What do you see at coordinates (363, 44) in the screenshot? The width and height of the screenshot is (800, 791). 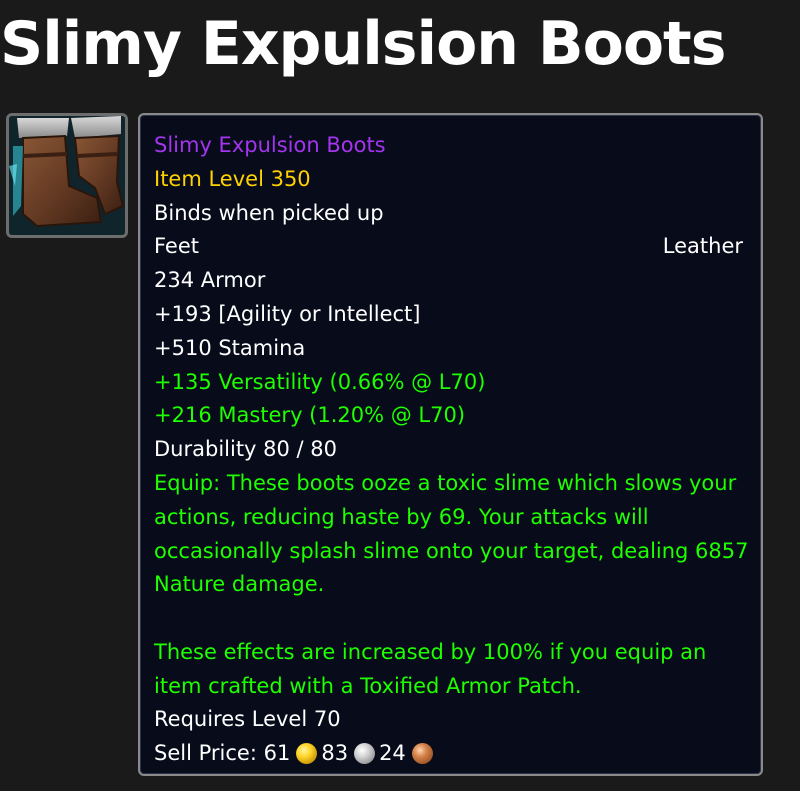 I see `page-title: Slimy Expulsion Boots` at bounding box center [363, 44].